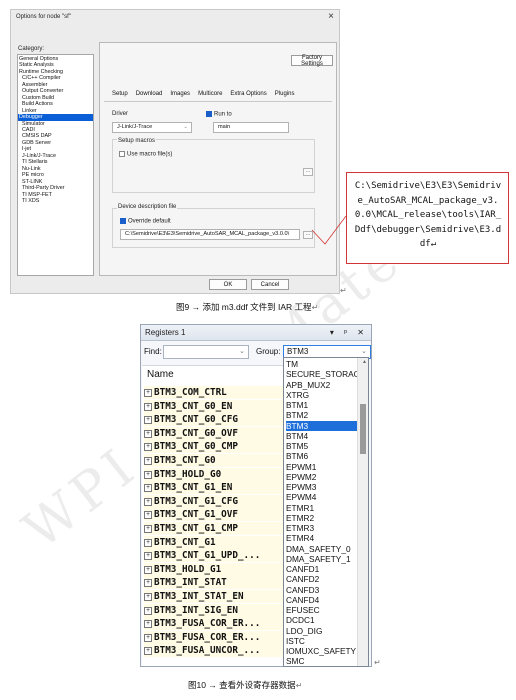 Image resolution: width=516 pixels, height=700 pixels. Describe the element at coordinates (196, 420) in the screenshot. I see `register-name: BTM3_CNT_G0_CFG` at that location.